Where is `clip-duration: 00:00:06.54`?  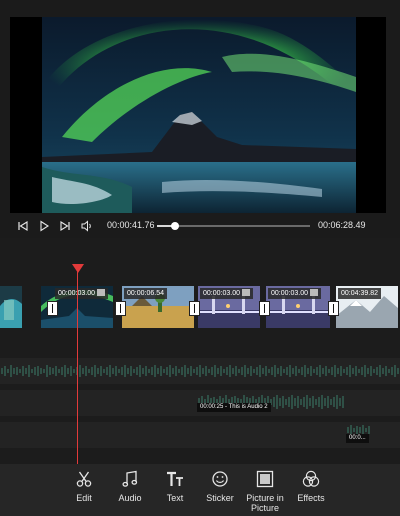 clip-duration: 00:00:06.54 is located at coordinates (145, 293).